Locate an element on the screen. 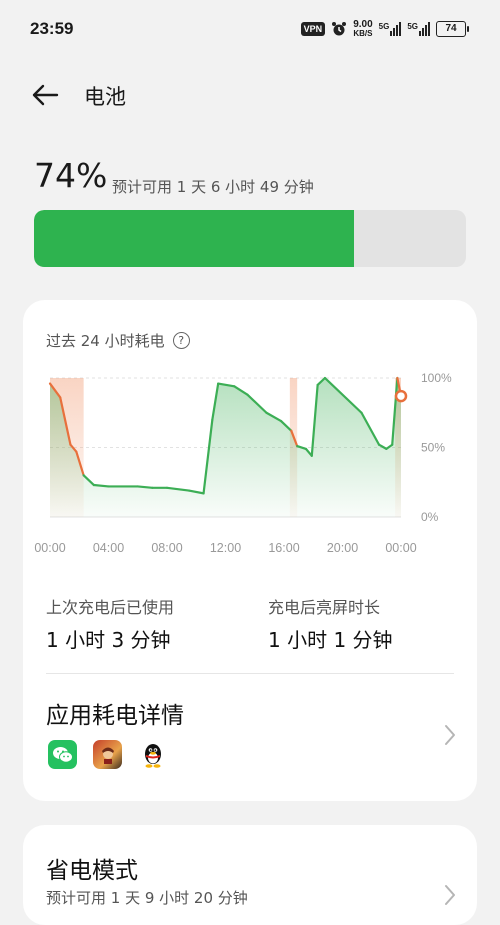  status-bar: 23:59 VPN 9.00 KB/S 5G 5G 74 is located at coordinates (250, 30).